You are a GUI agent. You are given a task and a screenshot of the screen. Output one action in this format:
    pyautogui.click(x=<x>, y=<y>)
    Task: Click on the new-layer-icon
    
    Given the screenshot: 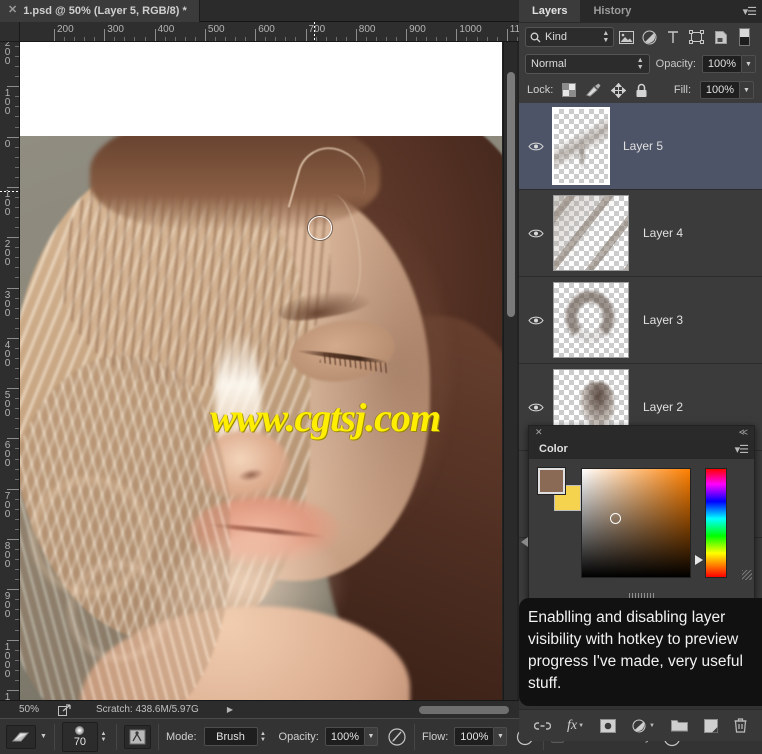 What is the action you would take?
    pyautogui.click(x=711, y=725)
    